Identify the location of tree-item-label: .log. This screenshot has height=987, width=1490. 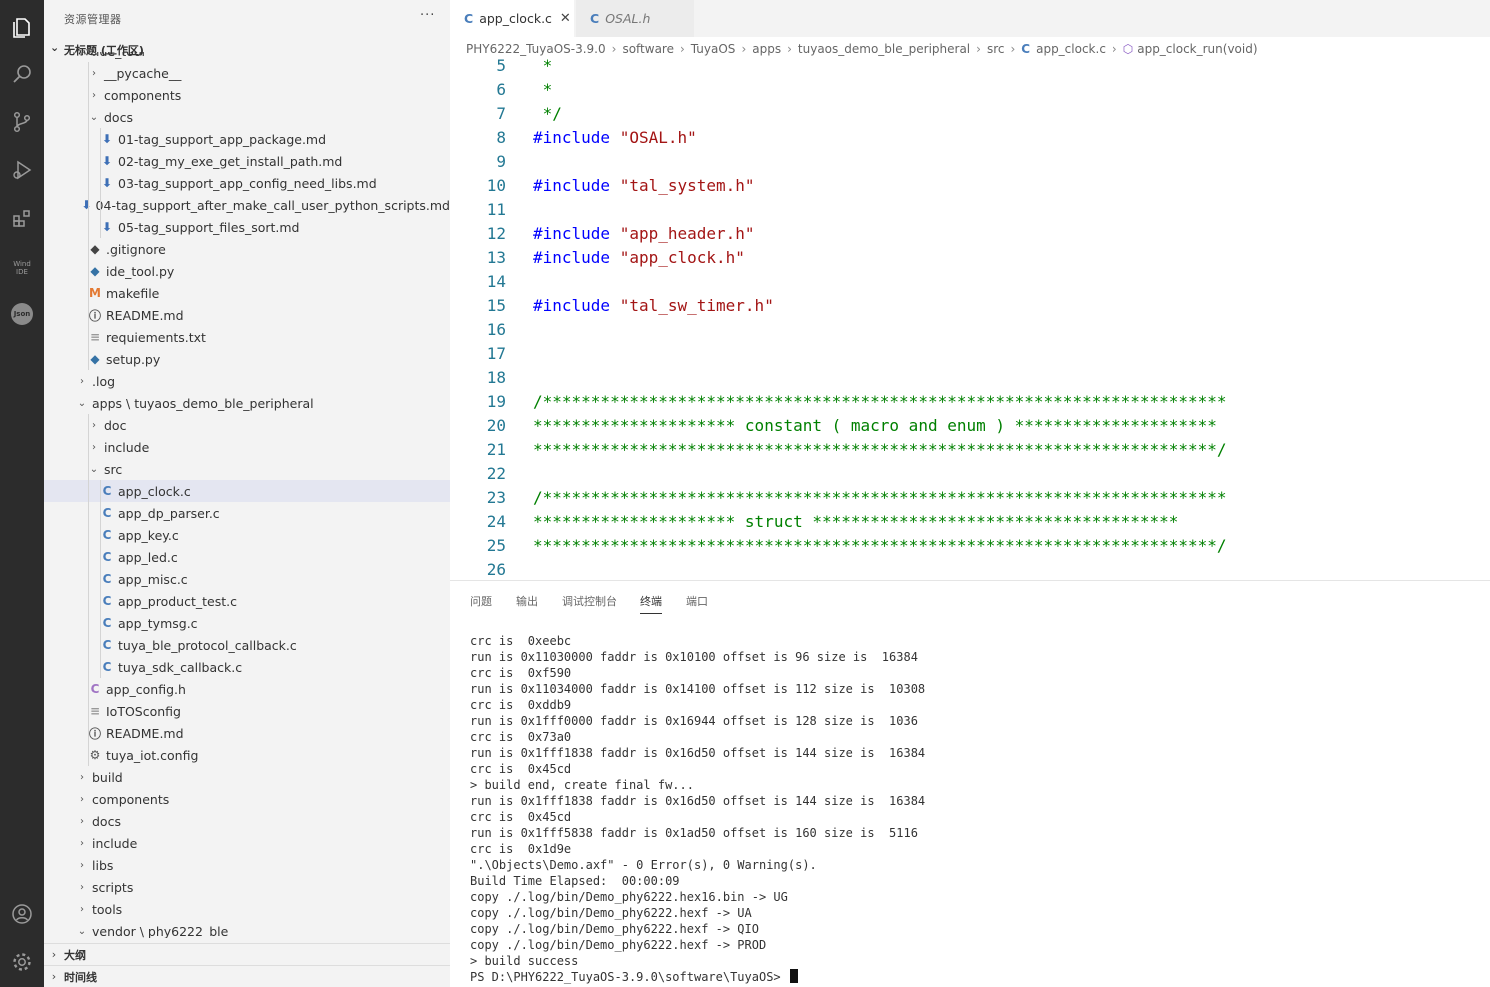
(104, 381).